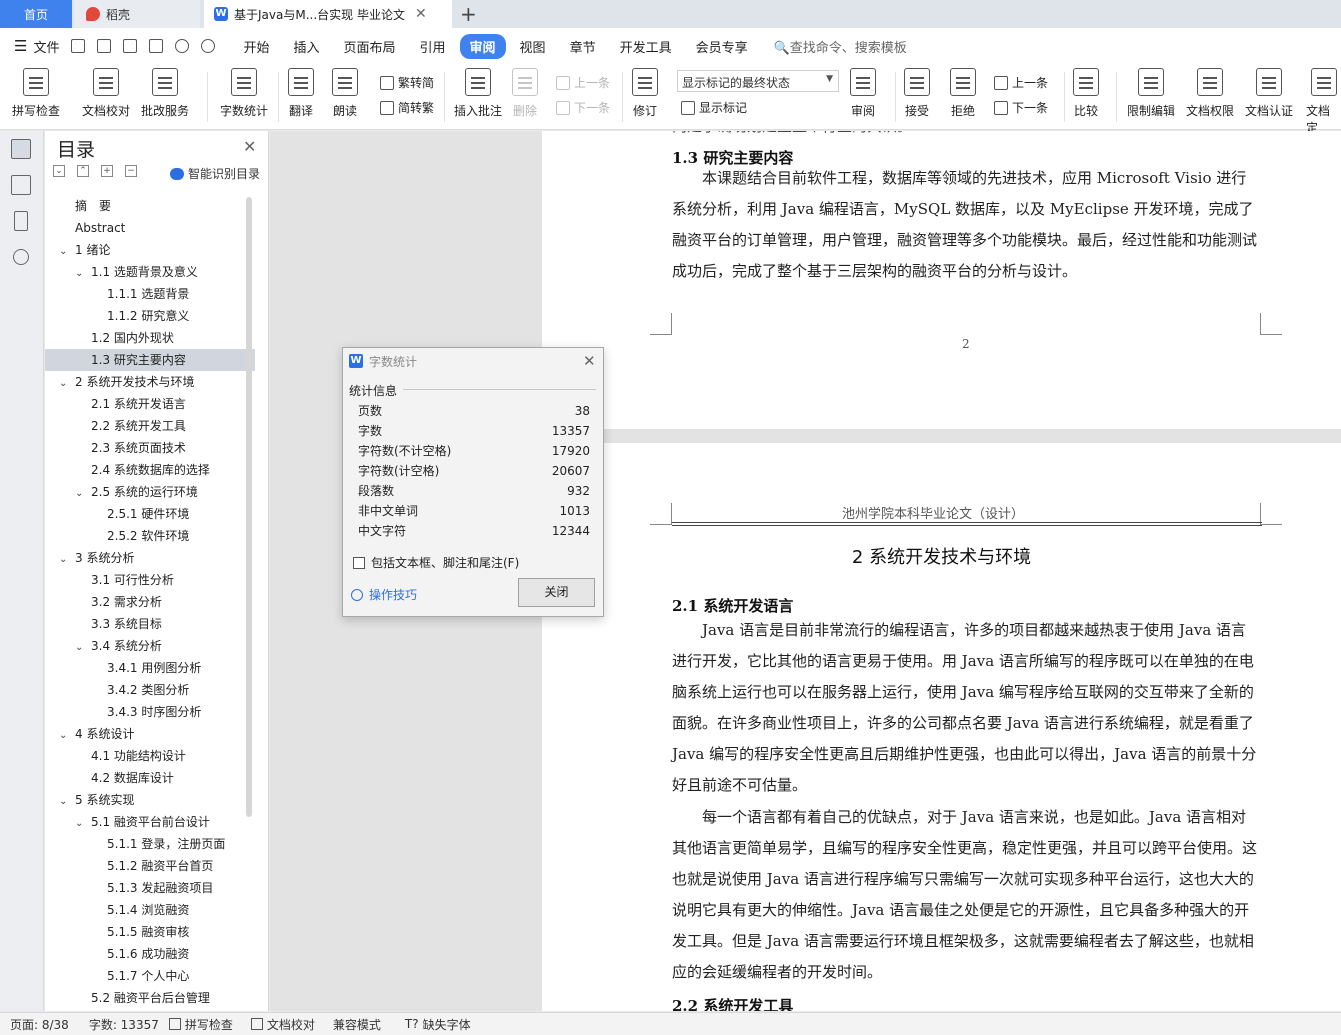 The height and width of the screenshot is (1035, 1341). What do you see at coordinates (840, 46) in the screenshot?
I see `command-search: 🔍查找命令、搜索模板` at bounding box center [840, 46].